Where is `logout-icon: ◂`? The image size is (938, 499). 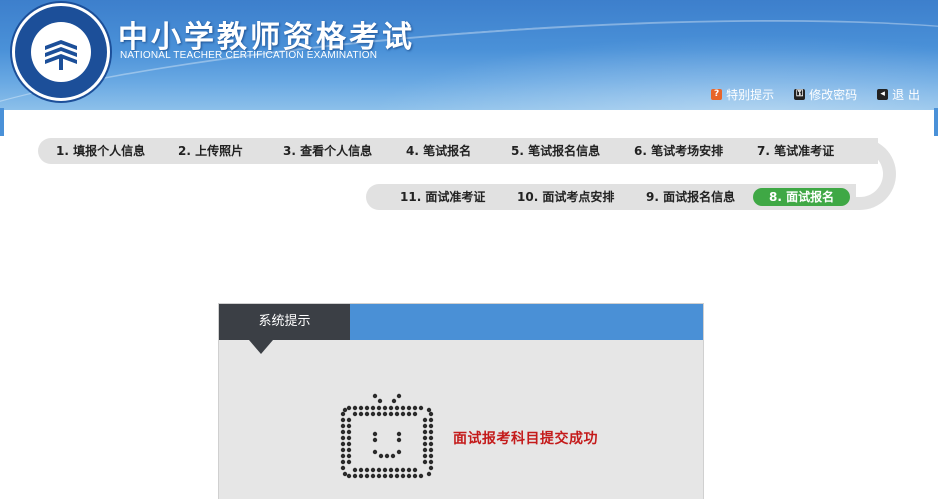 logout-icon: ◂ is located at coordinates (883, 94).